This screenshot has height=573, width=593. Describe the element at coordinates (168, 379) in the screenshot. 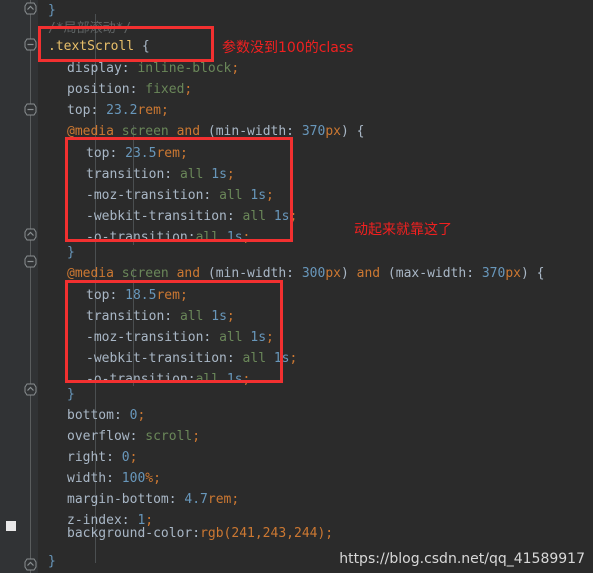

I see `code-line: -o-transition:all 1s;` at that location.